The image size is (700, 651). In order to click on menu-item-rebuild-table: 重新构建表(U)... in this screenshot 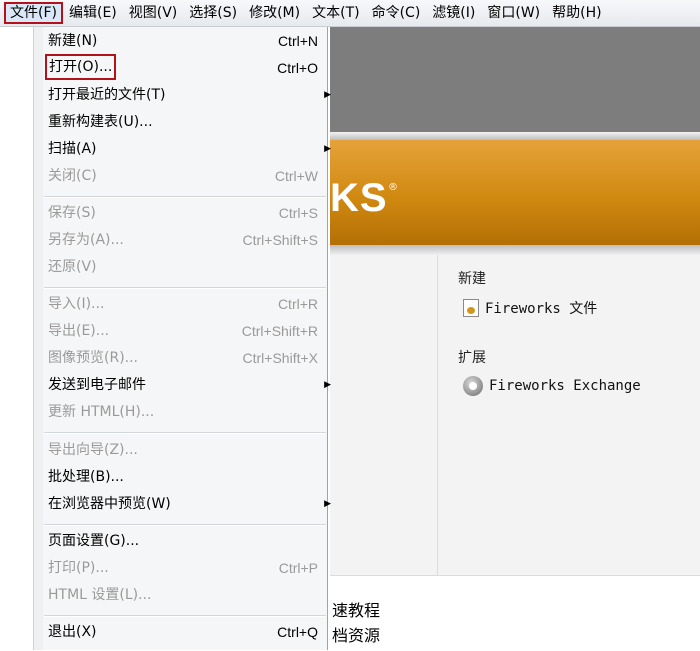, I will do `click(193, 122)`.